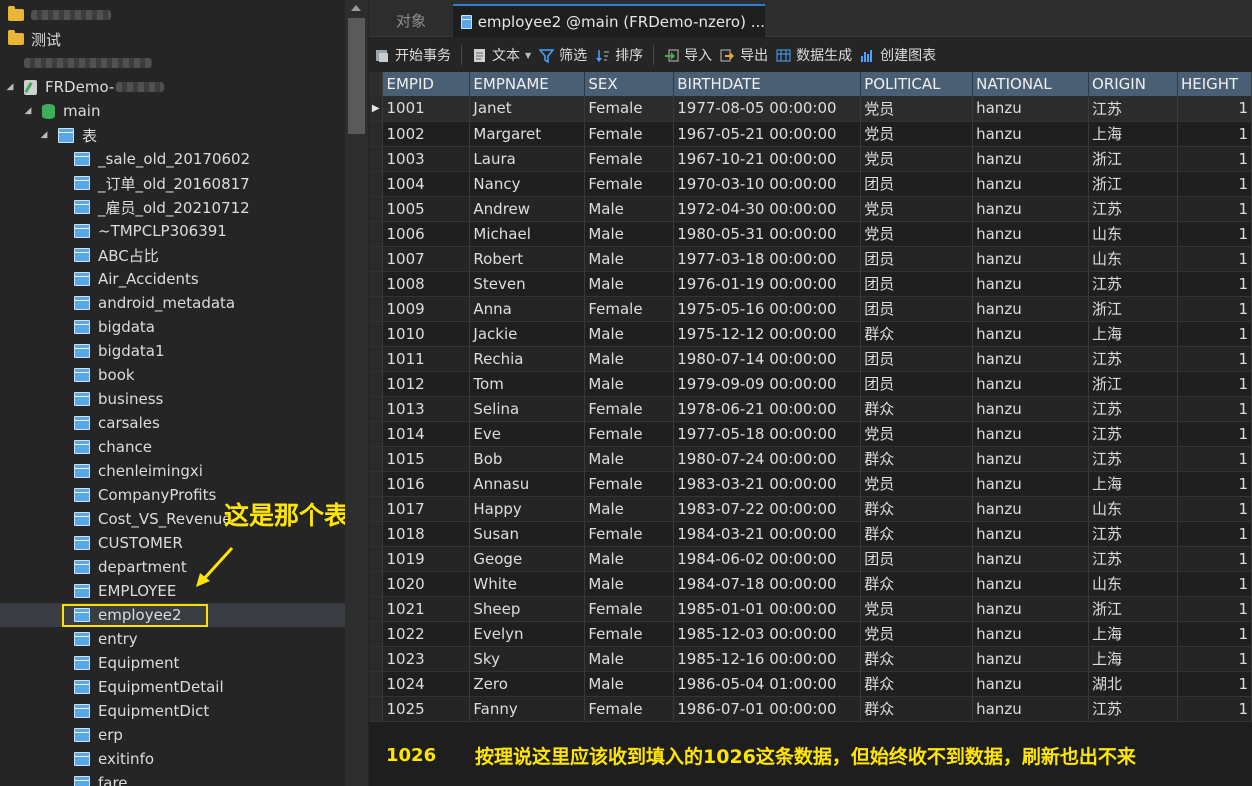 This screenshot has height=786, width=1252. I want to click on cell-empid: 1019, so click(426, 559).